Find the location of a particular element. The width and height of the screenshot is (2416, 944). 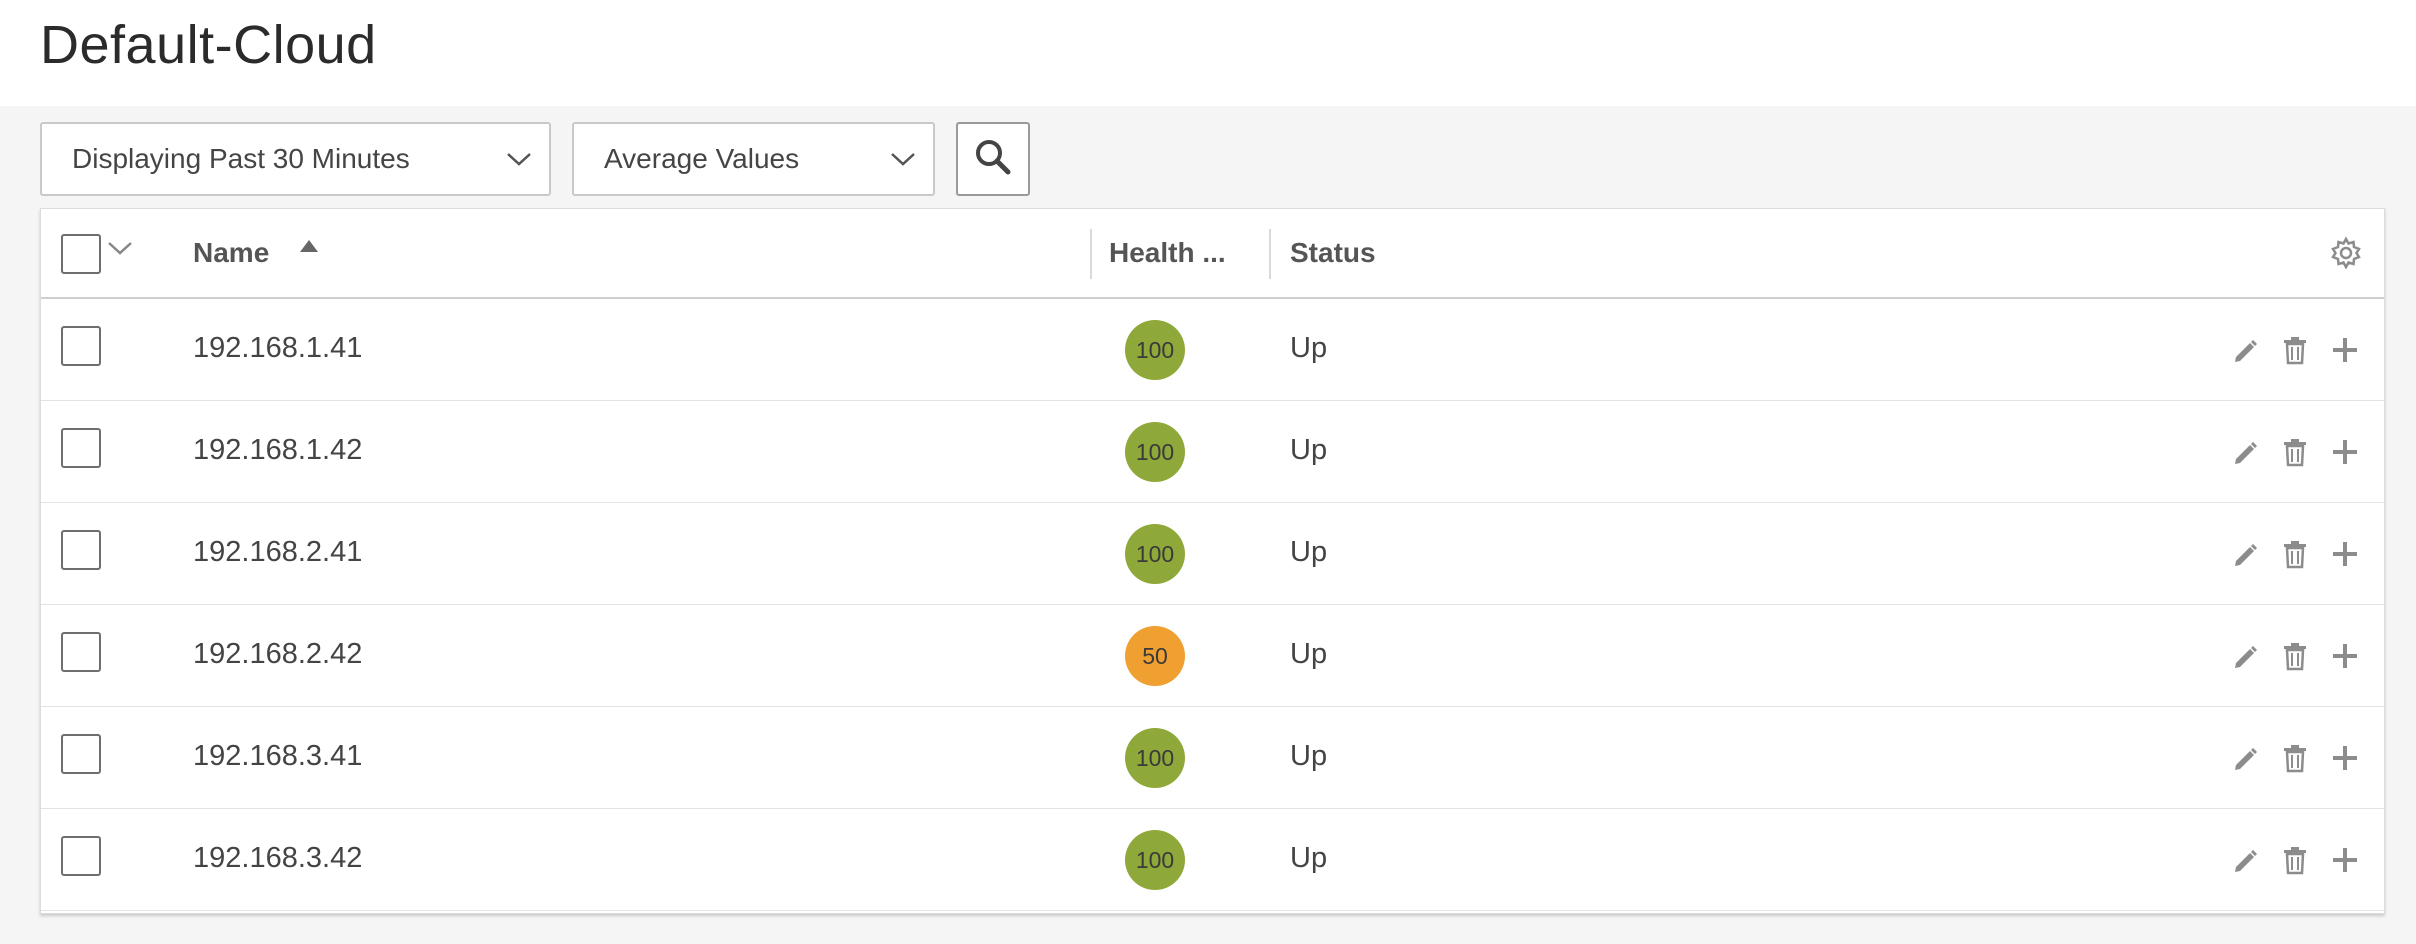

gear-icon is located at coordinates (2346, 255).